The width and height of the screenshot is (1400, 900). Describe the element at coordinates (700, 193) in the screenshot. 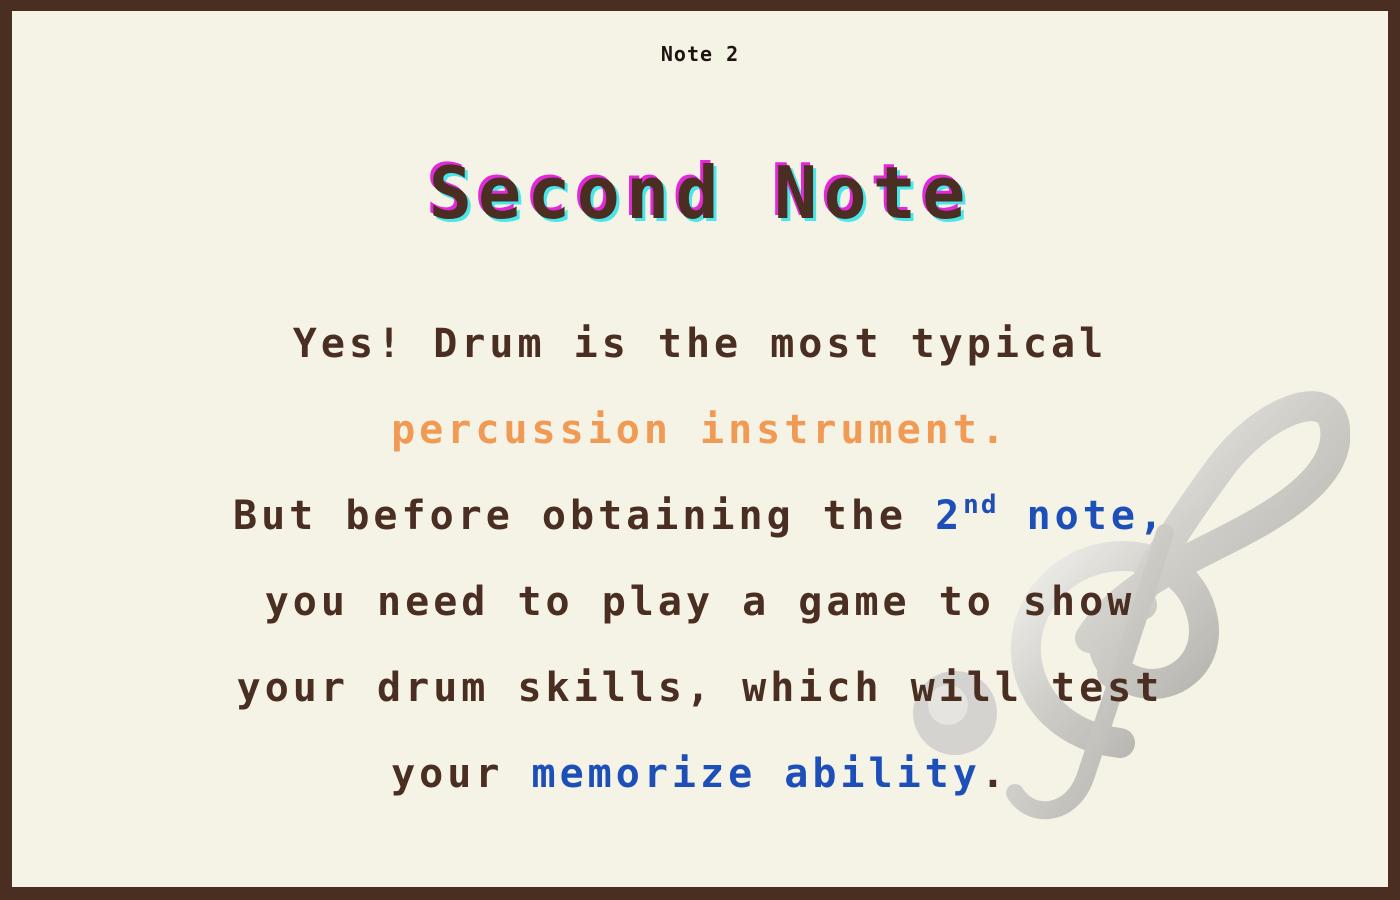

I see `page-title: Second Note` at that location.